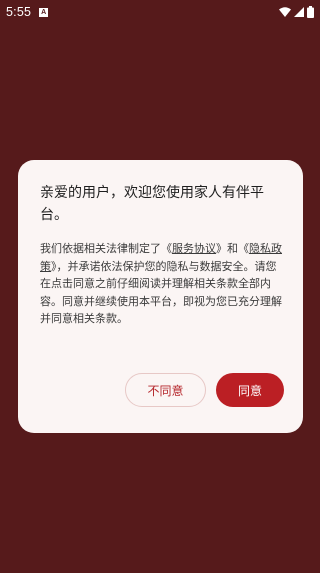 Image resolution: width=320 pixels, height=573 pixels. I want to click on status-bar: 5:55 A, so click(160, 12).